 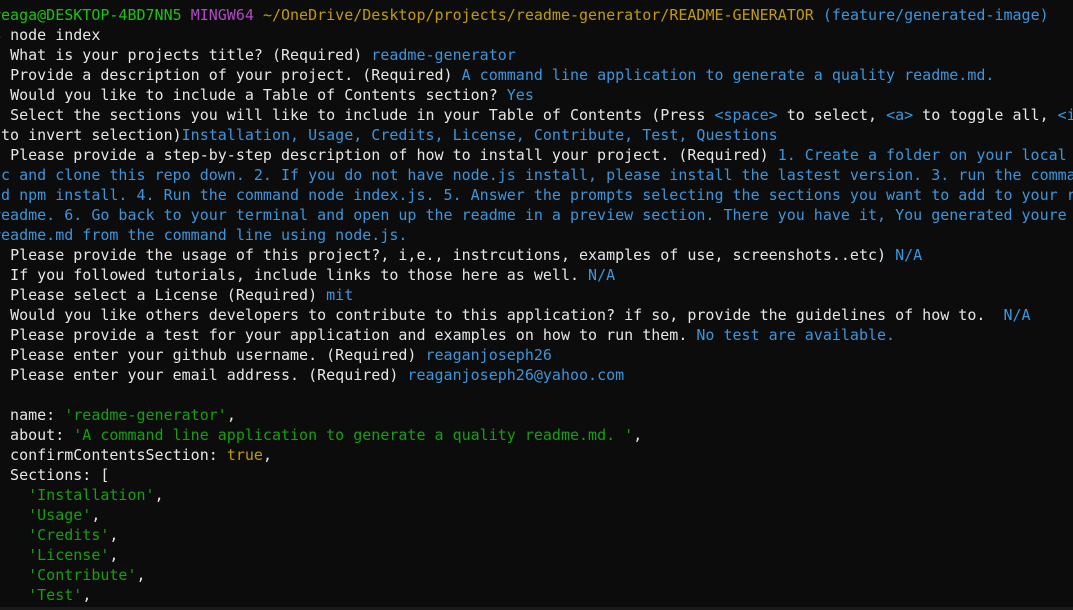 I want to click on prompt-text-part: to select,, so click(x=832, y=115).